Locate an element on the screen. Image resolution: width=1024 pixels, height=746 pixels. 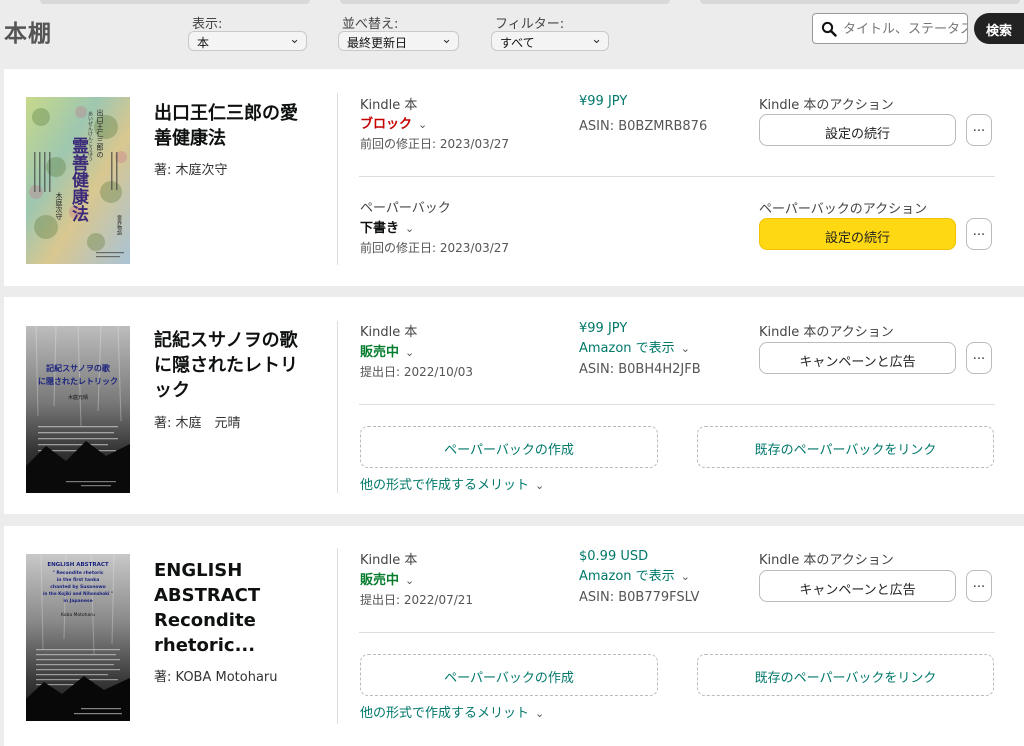
paperback-action-label: ペーパーバックのアクション is located at coordinates (843, 209).